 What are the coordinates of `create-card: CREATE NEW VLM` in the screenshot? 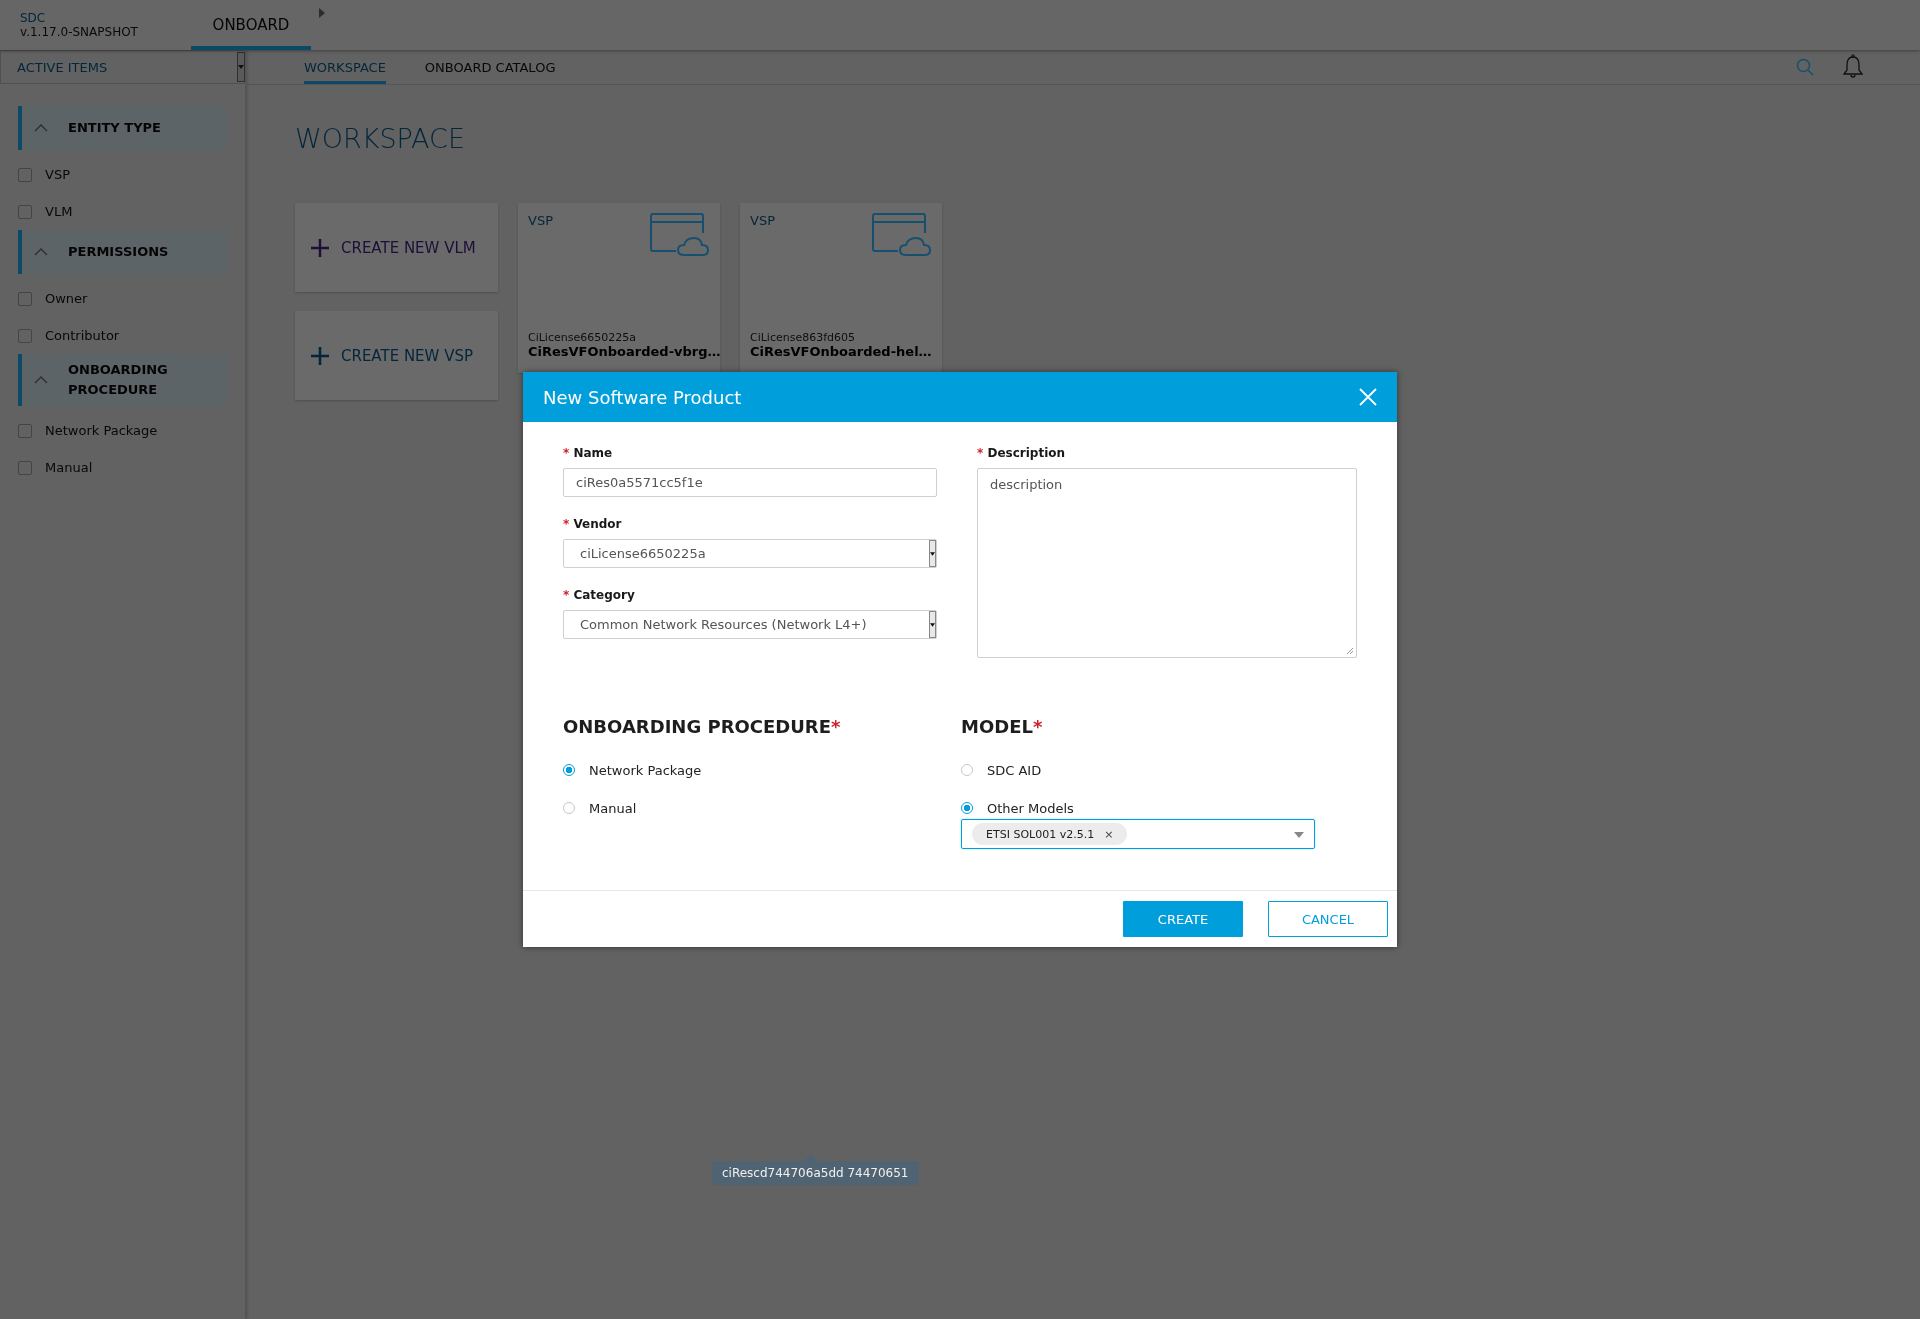 It's located at (396, 247).